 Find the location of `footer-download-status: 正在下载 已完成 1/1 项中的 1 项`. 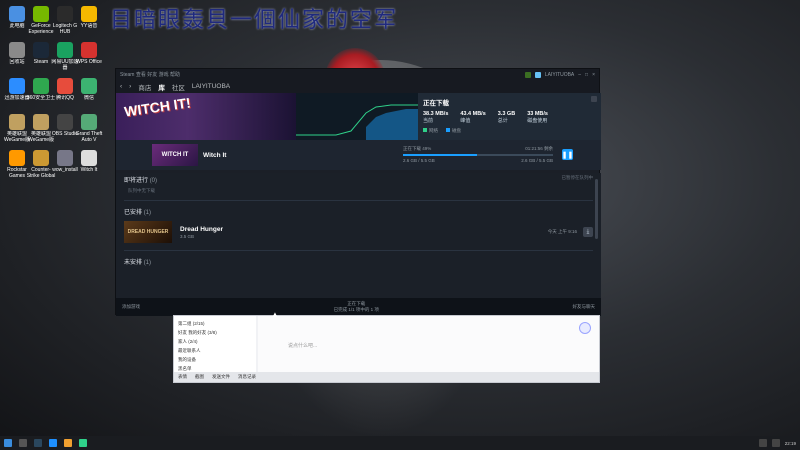

footer-download-status: 正在下载 已完成 1/1 项中的 1 项 is located at coordinates (356, 307).